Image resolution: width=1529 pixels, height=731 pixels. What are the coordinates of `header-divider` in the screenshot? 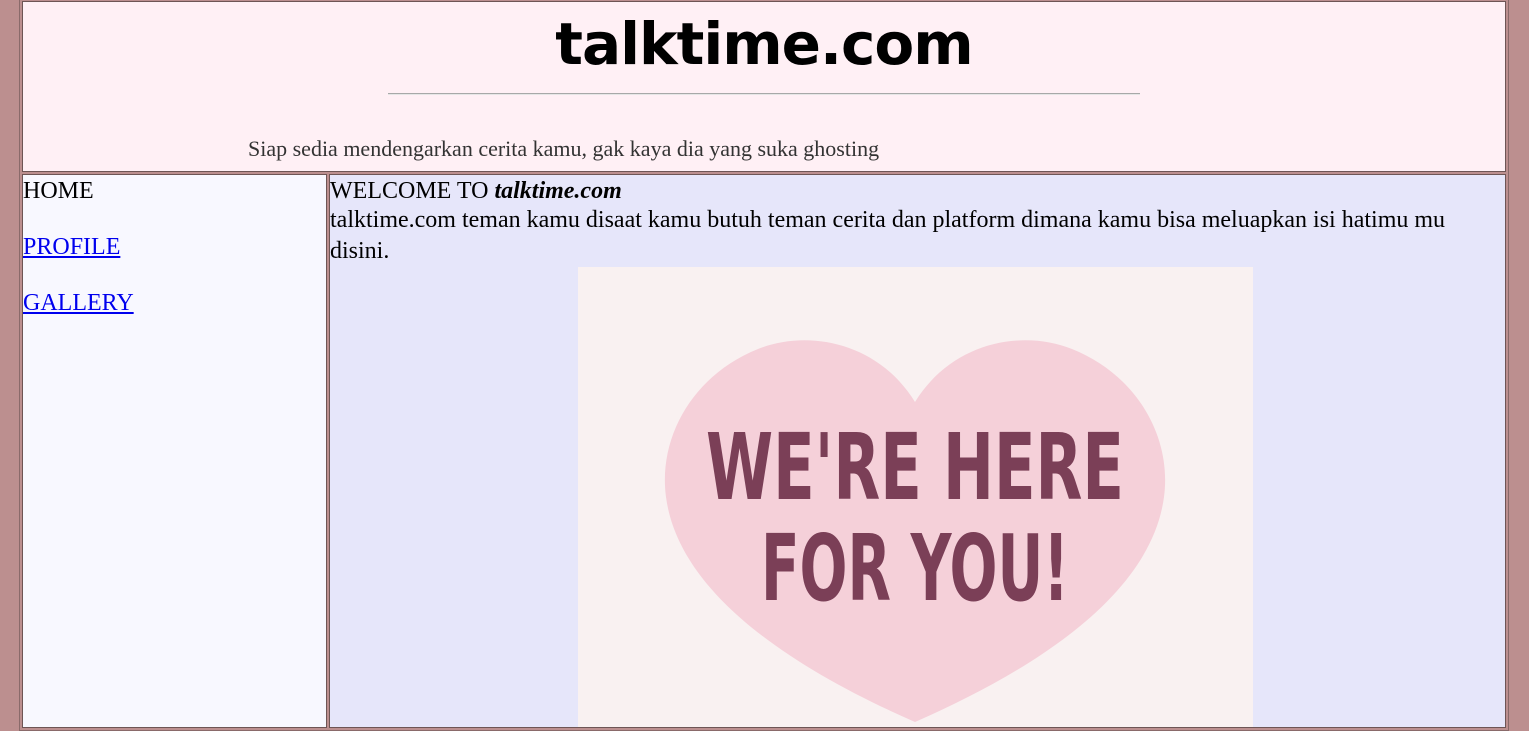 It's located at (764, 94).